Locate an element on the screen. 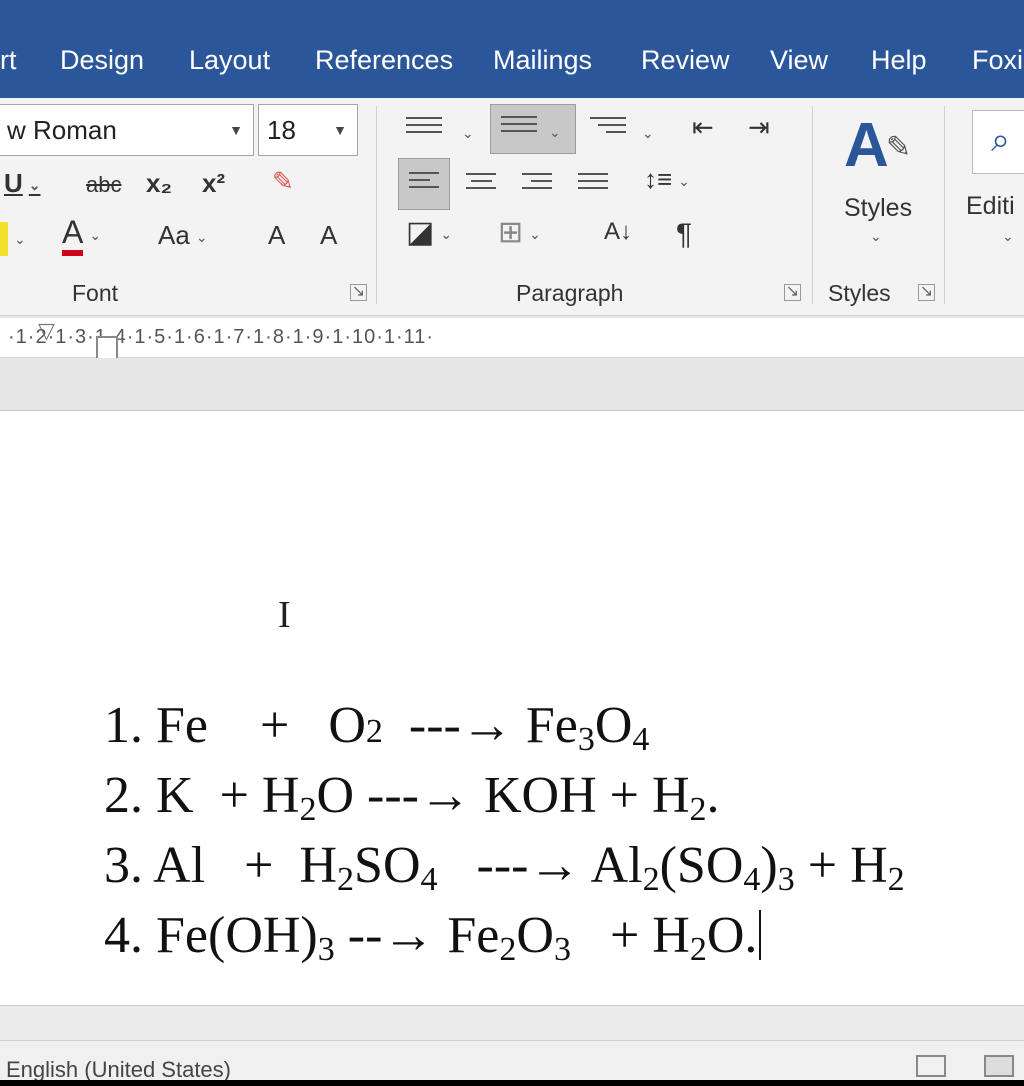  arrow-text: --→ is located at coordinates (391, 935).